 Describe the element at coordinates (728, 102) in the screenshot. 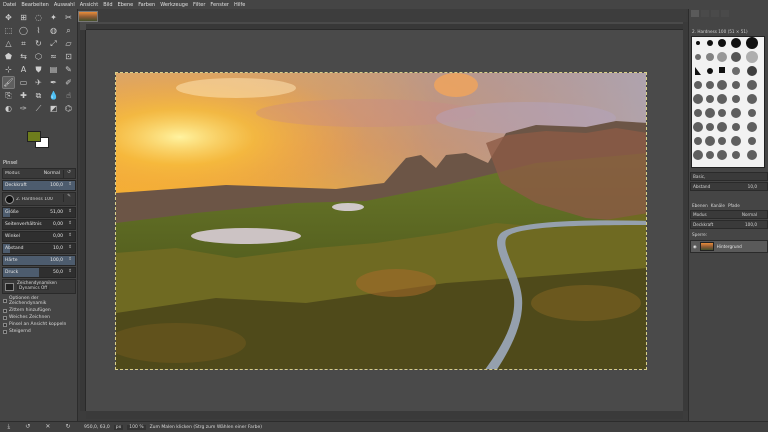

I see `brush-grid` at that location.